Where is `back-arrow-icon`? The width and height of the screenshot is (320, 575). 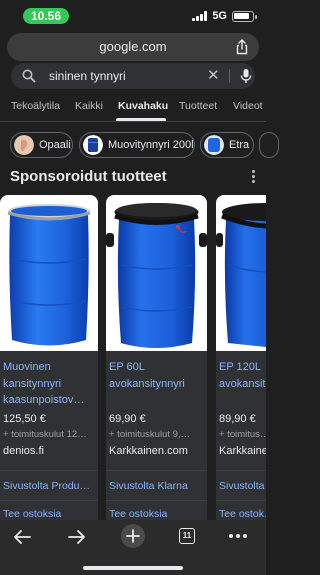
back-arrow-icon is located at coordinates (22, 537).